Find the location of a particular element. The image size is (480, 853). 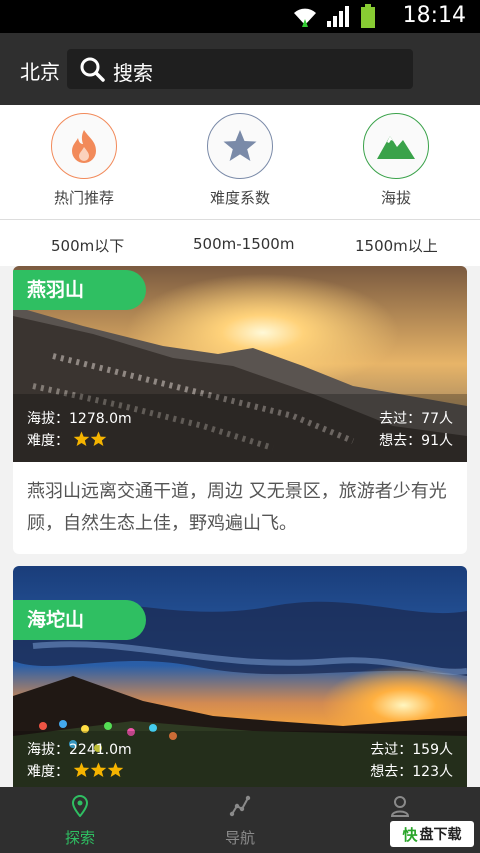

fire-icon is located at coordinates (84, 146).